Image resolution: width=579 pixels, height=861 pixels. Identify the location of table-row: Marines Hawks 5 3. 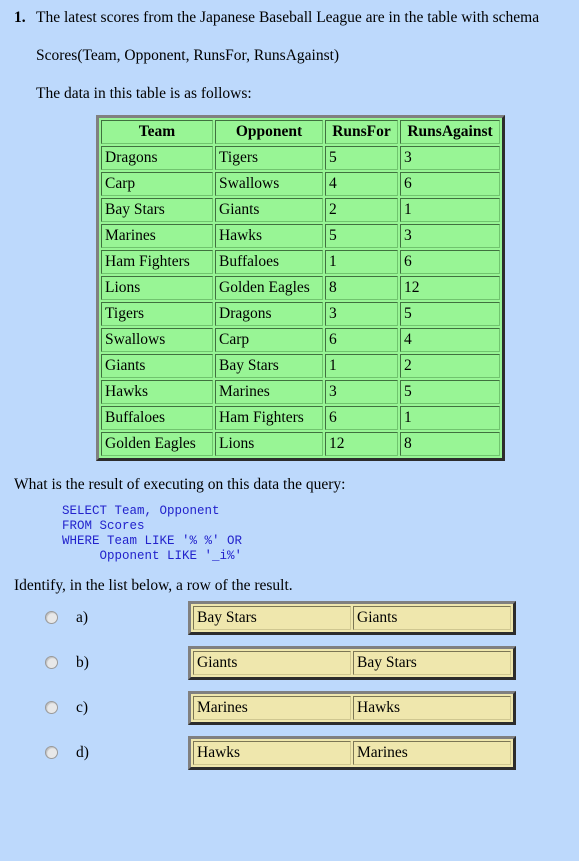
(300, 236).